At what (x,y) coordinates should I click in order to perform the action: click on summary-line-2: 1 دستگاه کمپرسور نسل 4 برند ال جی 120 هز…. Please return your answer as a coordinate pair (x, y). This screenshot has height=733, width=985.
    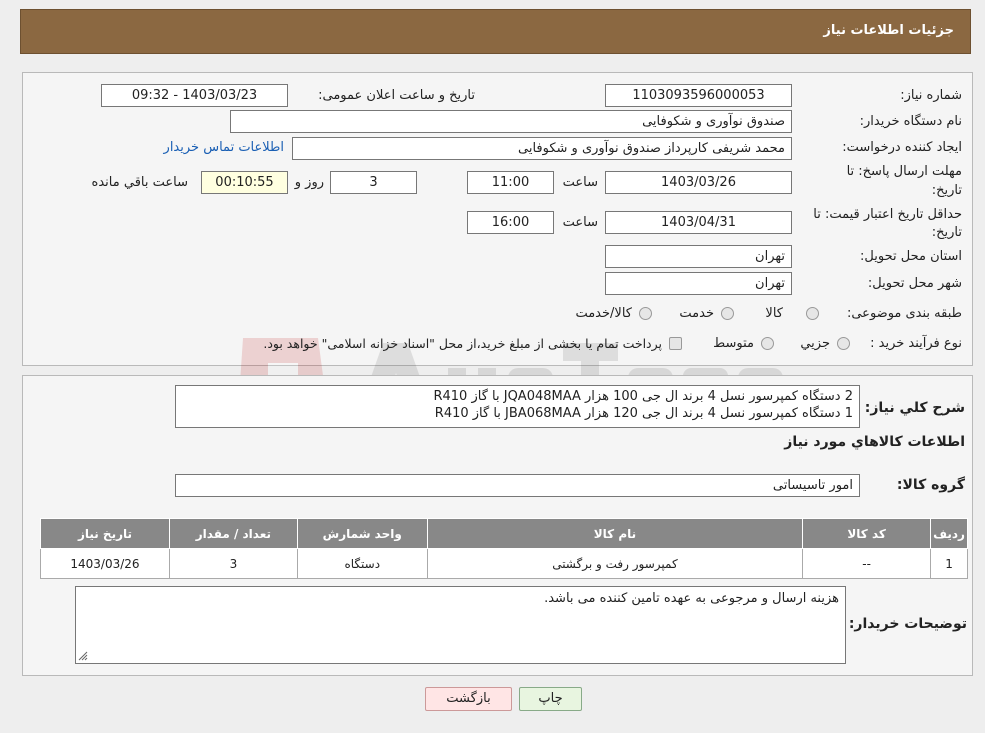
    Looking at the image, I should click on (643, 413).